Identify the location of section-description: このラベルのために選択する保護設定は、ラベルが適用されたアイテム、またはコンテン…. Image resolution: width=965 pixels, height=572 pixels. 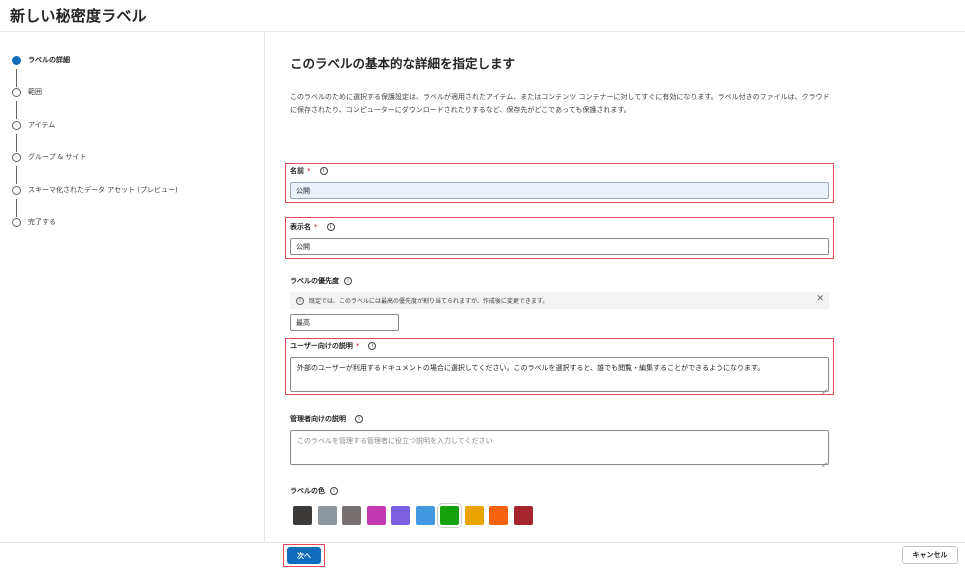
(560, 103).